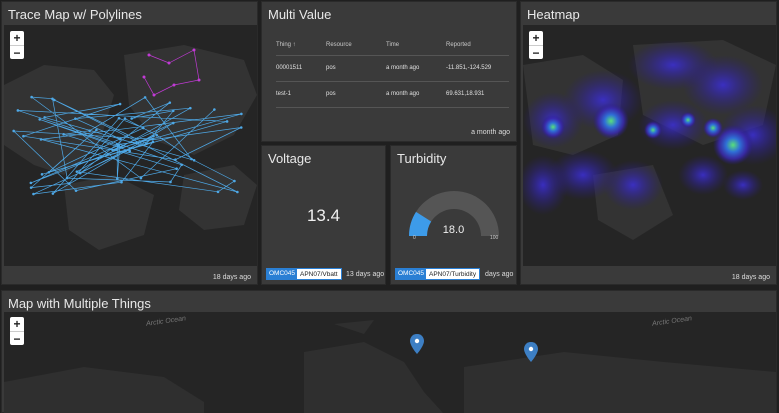 Image resolution: width=779 pixels, height=413 pixels. Describe the element at coordinates (477, 94) in the screenshot. I see `cell-reported: 69.631,18.931` at that location.